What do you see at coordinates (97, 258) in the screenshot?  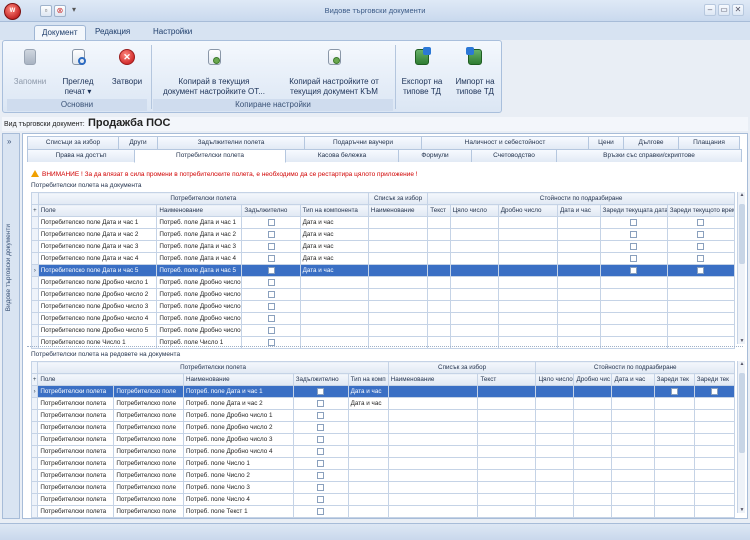 I see `cell-field: Потребителско поле Дата и час 4` at bounding box center [97, 258].